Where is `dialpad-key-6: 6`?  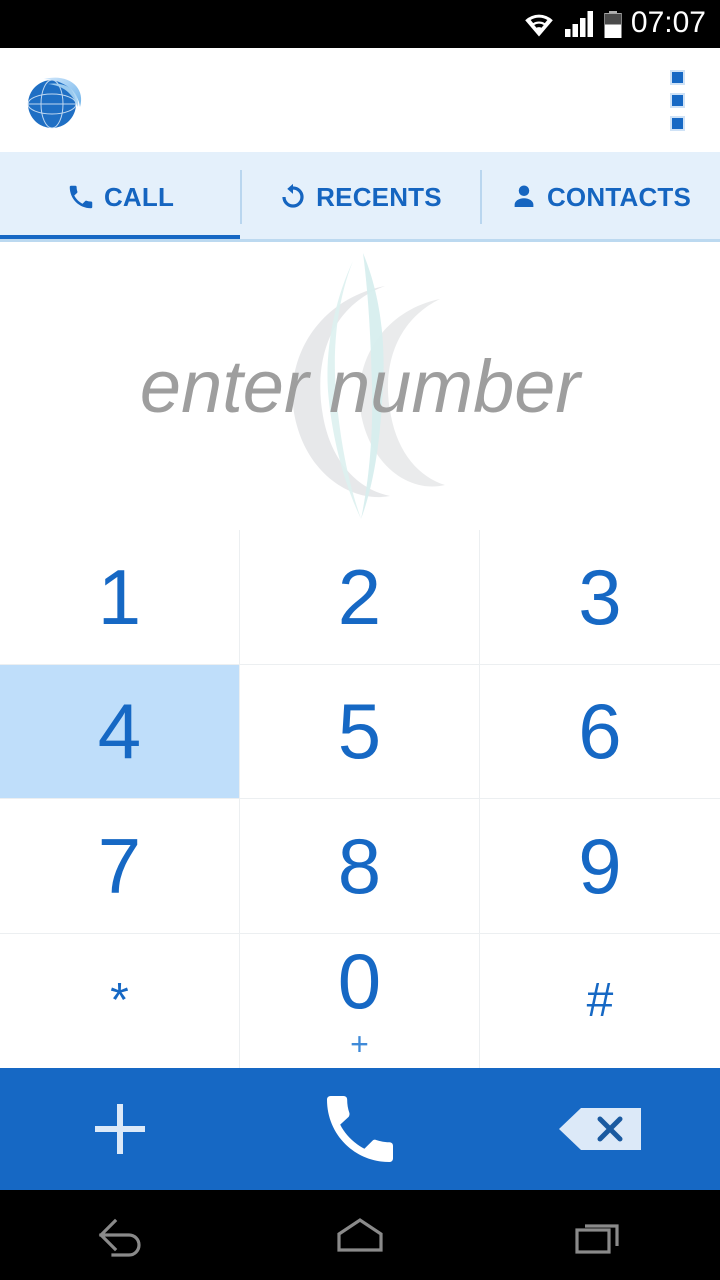
dialpad-key-6: 6 is located at coordinates (600, 731).